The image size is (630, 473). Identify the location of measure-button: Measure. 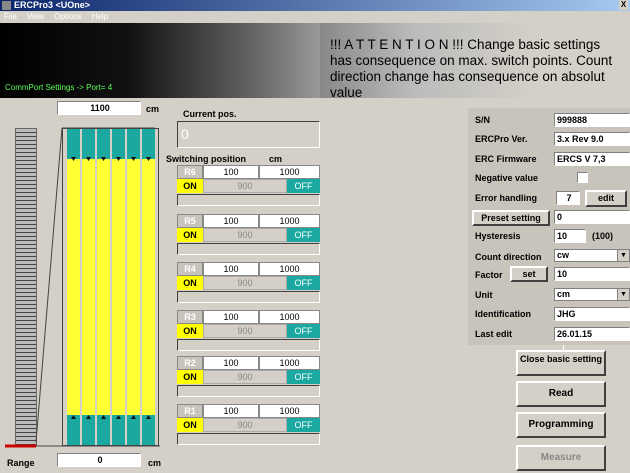
(561, 458).